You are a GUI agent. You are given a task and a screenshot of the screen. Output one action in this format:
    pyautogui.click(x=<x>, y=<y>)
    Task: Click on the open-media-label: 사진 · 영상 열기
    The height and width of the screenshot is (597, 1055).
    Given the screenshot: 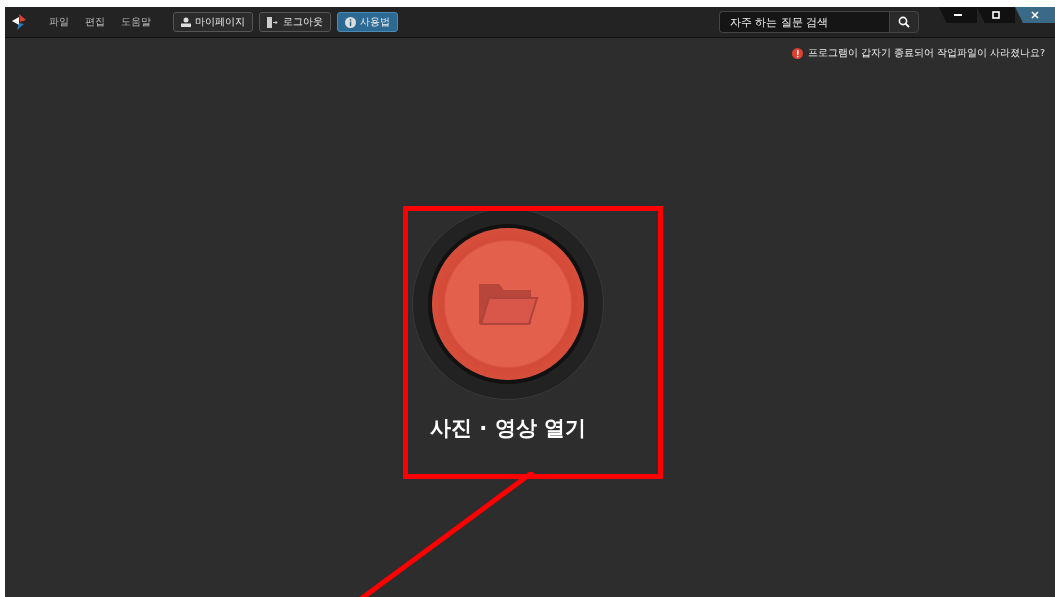 What is the action you would take?
    pyautogui.click(x=508, y=428)
    